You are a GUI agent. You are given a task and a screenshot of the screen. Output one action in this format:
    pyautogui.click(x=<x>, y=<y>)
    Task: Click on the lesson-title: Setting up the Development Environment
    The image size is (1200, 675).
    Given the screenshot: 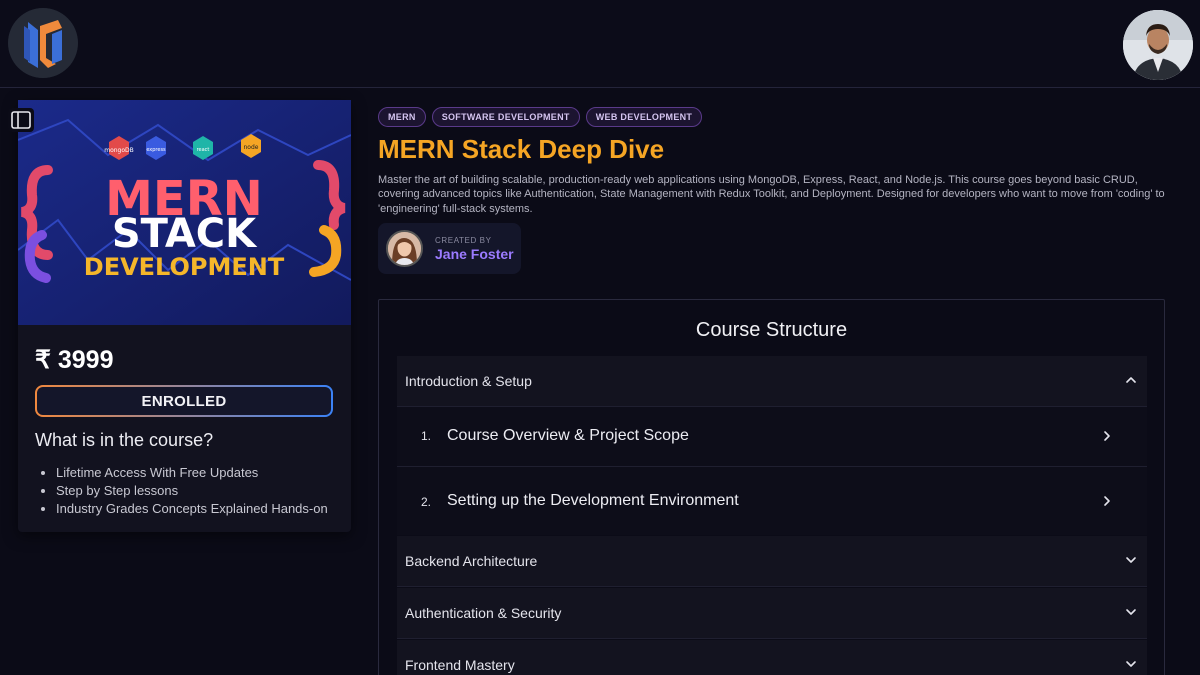 What is the action you would take?
    pyautogui.click(x=593, y=500)
    